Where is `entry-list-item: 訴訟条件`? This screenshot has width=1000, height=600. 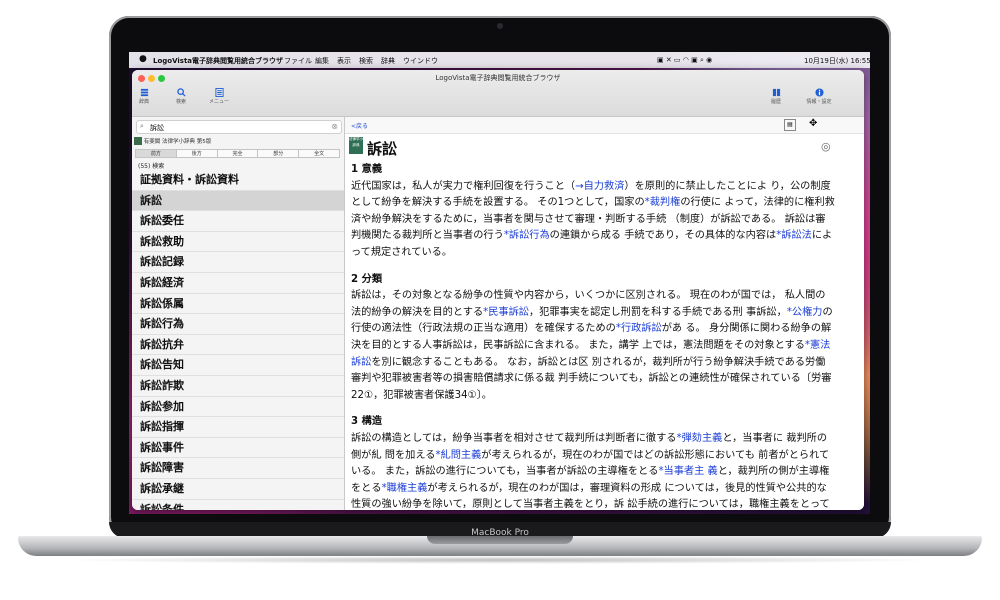
entry-list-item: 訴訟条件 is located at coordinates (238, 505).